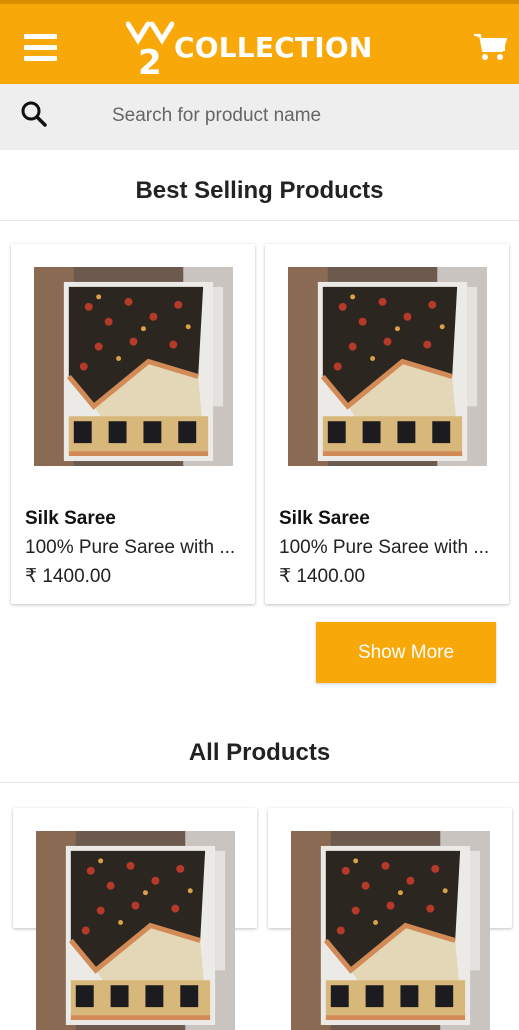 Image resolution: width=519 pixels, height=1030 pixels. I want to click on show-more-button: Show More, so click(406, 652).